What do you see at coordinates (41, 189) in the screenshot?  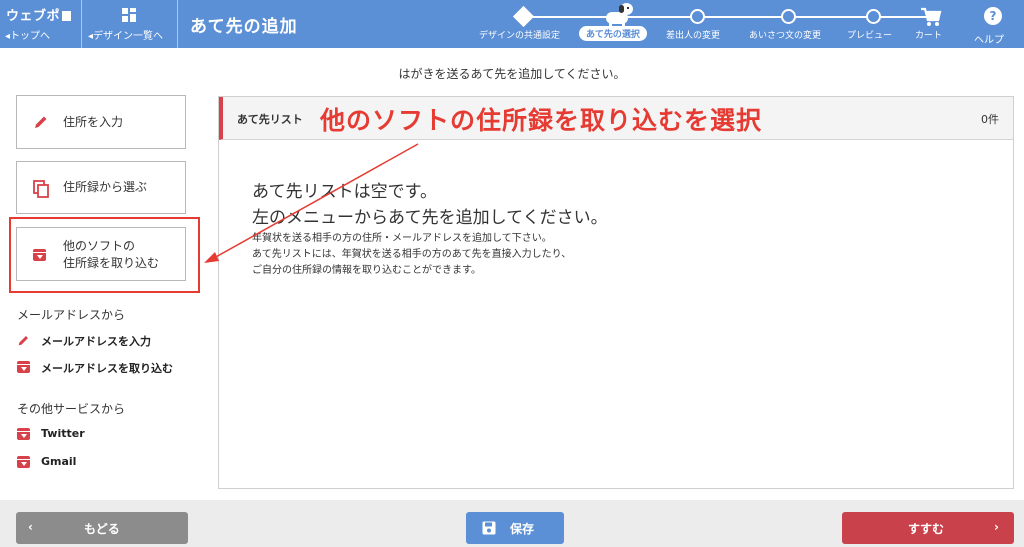 I see `copy-icon` at bounding box center [41, 189].